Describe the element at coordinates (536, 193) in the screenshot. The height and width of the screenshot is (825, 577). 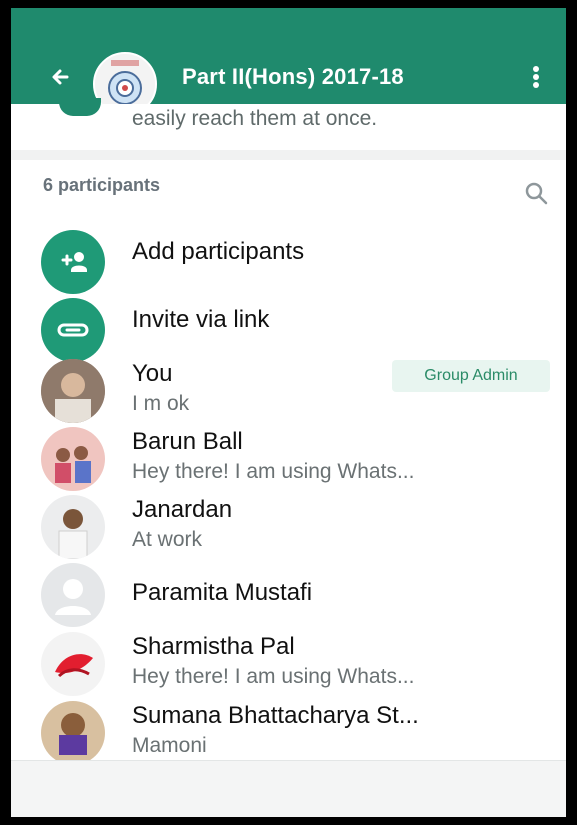
I see `search-icon` at that location.